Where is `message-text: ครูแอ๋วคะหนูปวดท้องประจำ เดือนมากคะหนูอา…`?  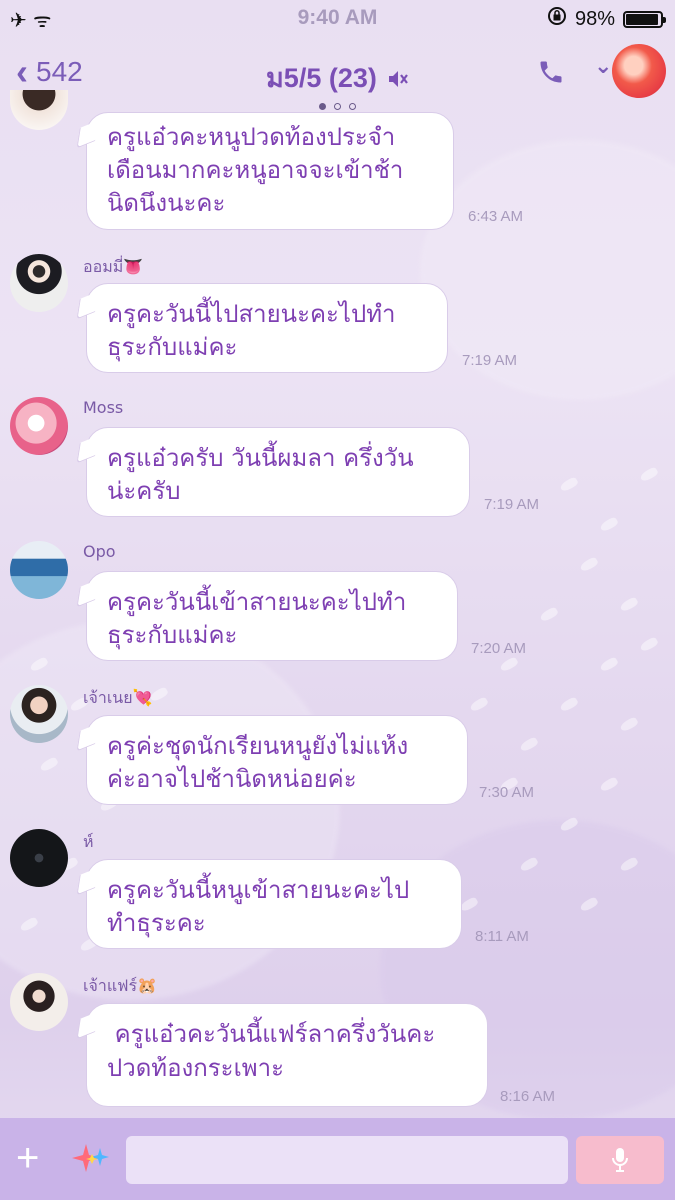 message-text: ครูแอ๋วคะหนูปวดท้องประจำ เดือนมากคะหนูอา… is located at coordinates (255, 170).